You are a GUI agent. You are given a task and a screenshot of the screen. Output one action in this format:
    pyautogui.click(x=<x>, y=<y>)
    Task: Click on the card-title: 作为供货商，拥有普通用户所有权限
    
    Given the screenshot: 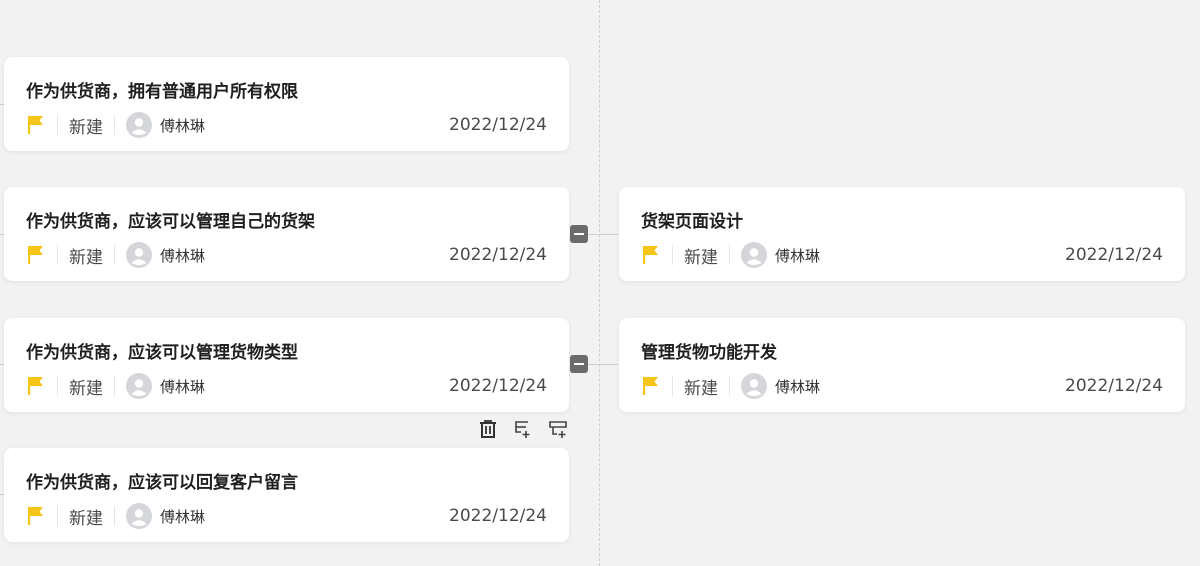 What is the action you would take?
    pyautogui.click(x=162, y=92)
    